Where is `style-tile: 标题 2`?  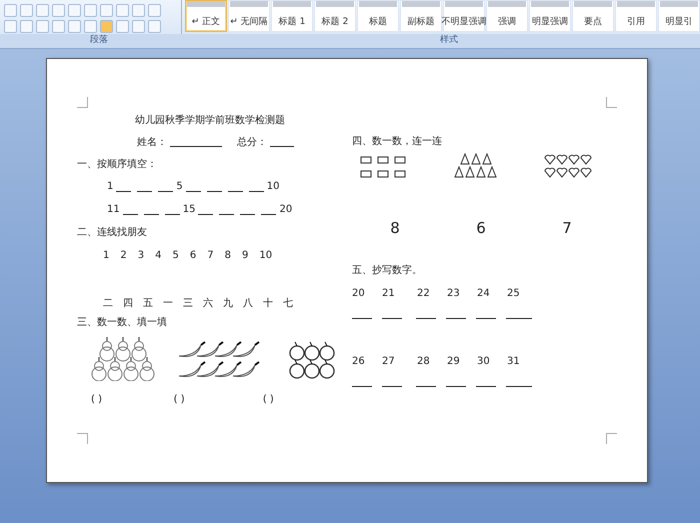 style-tile: 标题 2 is located at coordinates (335, 16).